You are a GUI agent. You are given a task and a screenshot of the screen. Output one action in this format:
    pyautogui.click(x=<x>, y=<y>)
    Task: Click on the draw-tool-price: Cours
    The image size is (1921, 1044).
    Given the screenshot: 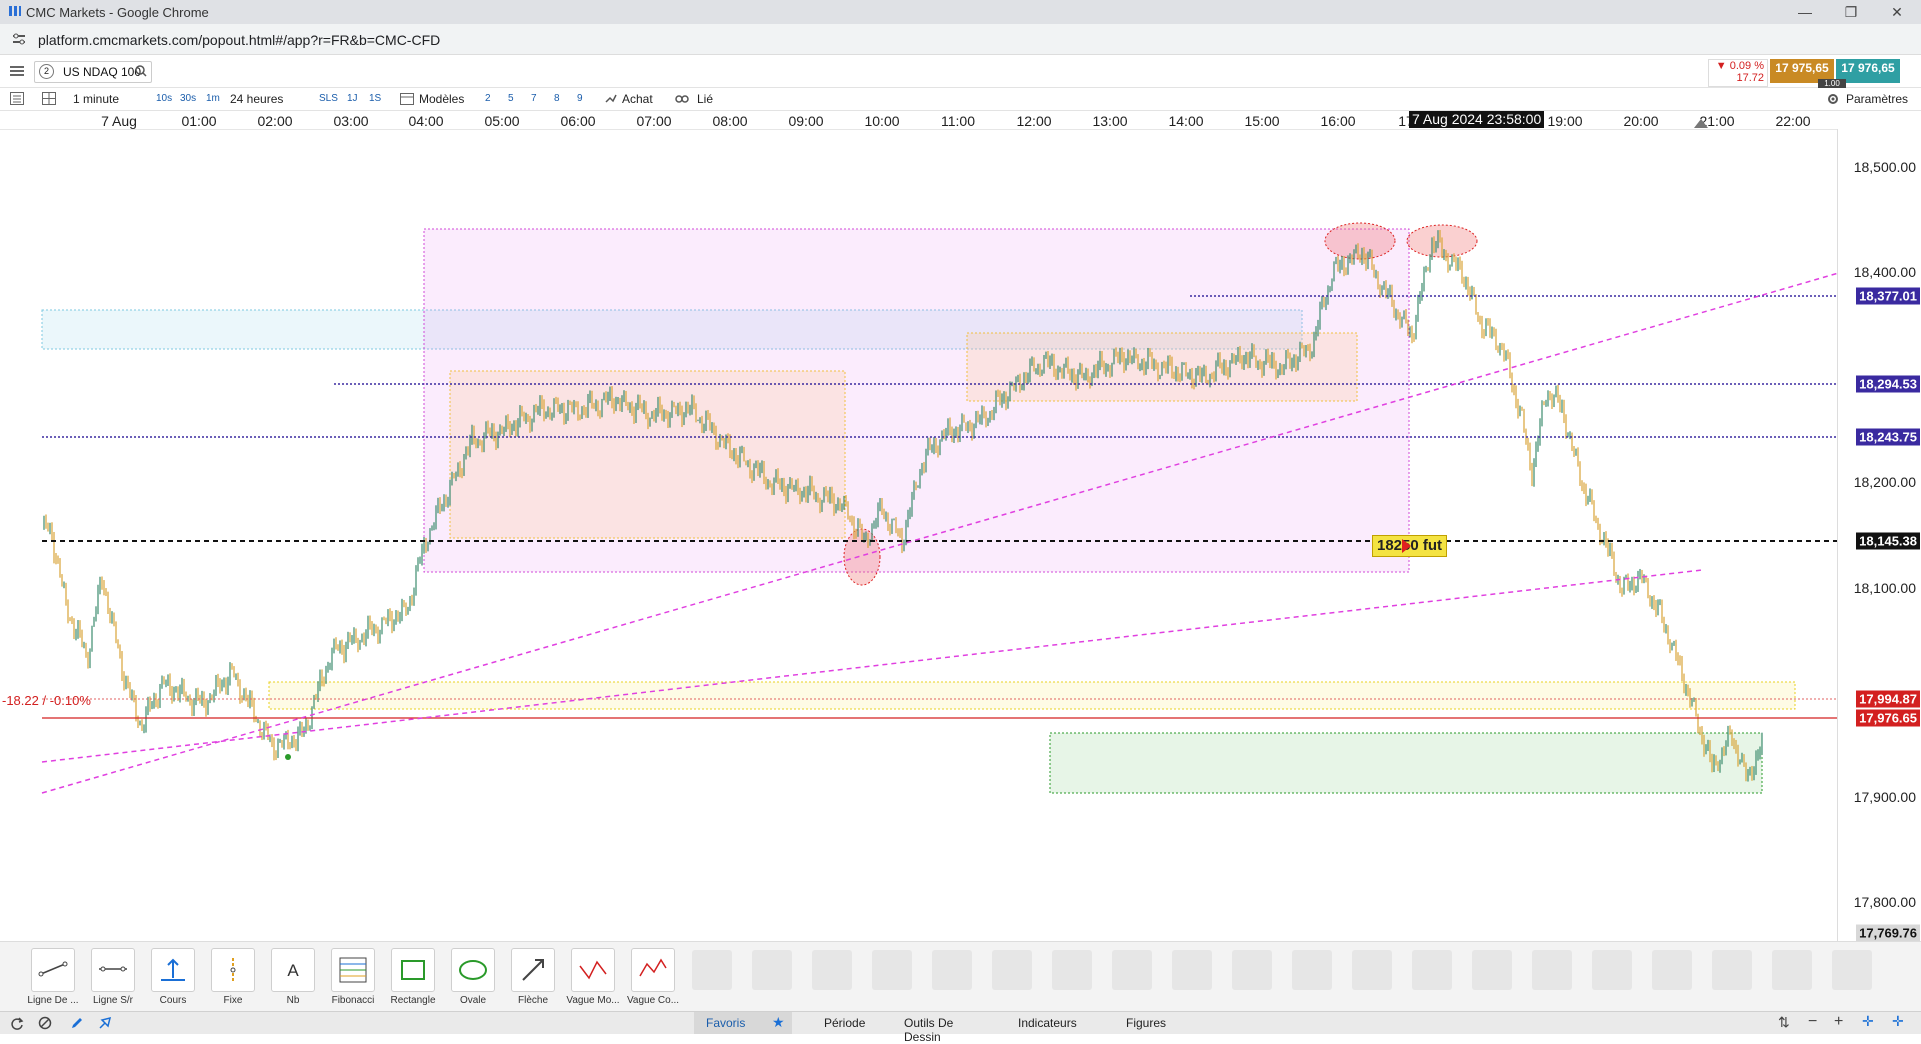 What is the action you would take?
    pyautogui.click(x=173, y=977)
    